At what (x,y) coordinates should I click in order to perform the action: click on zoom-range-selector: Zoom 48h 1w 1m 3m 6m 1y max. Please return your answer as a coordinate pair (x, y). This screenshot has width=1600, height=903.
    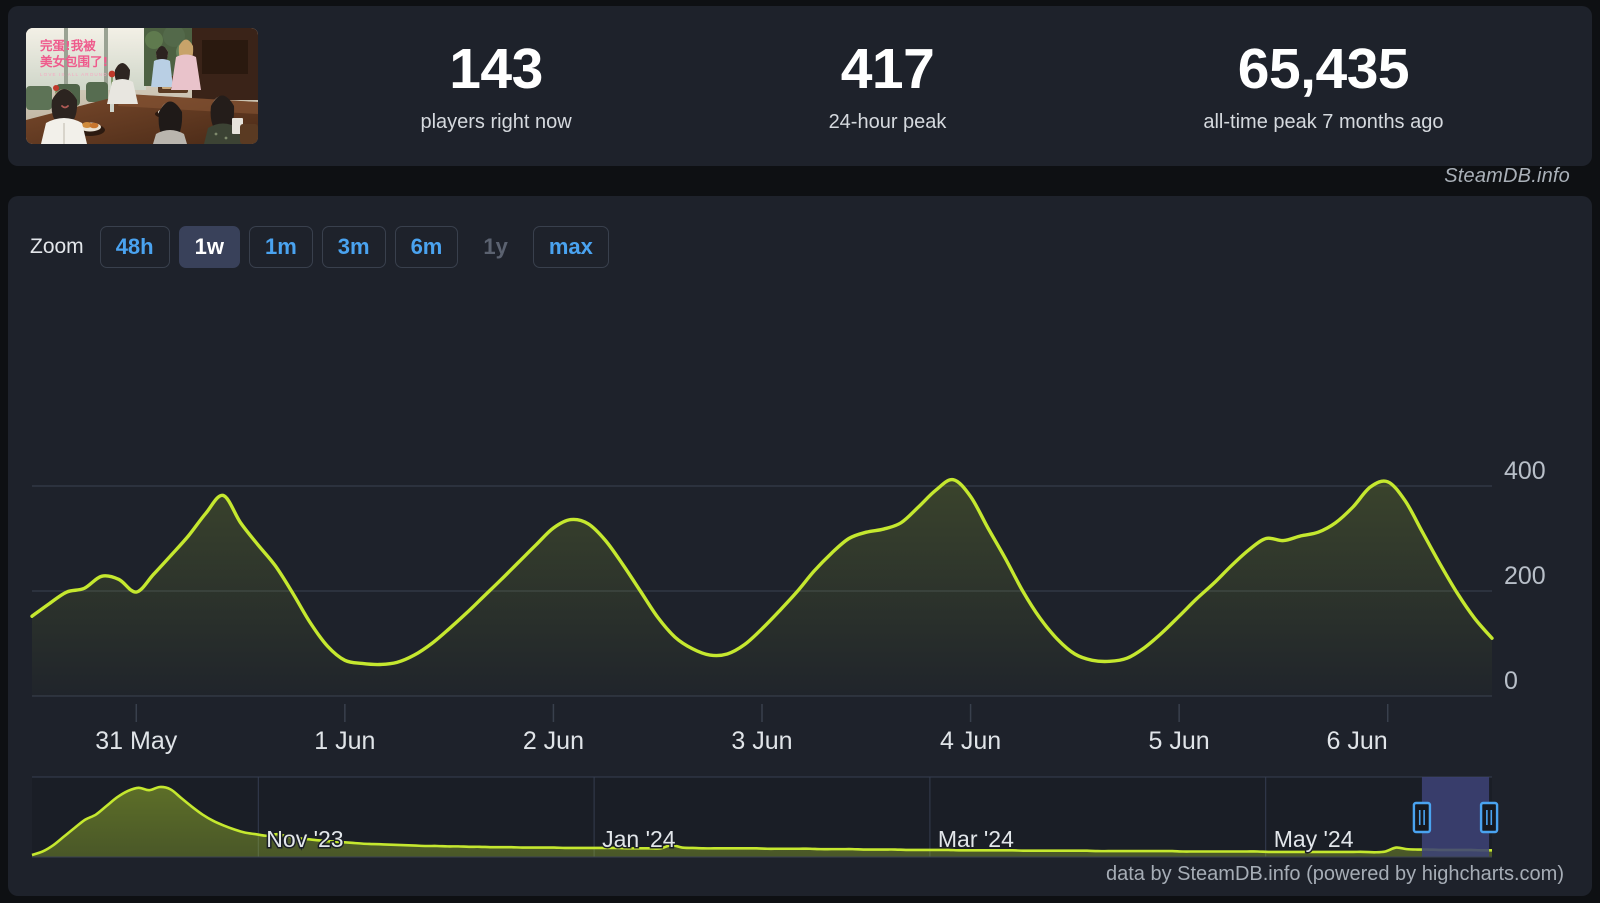
    Looking at the image, I should click on (324, 247).